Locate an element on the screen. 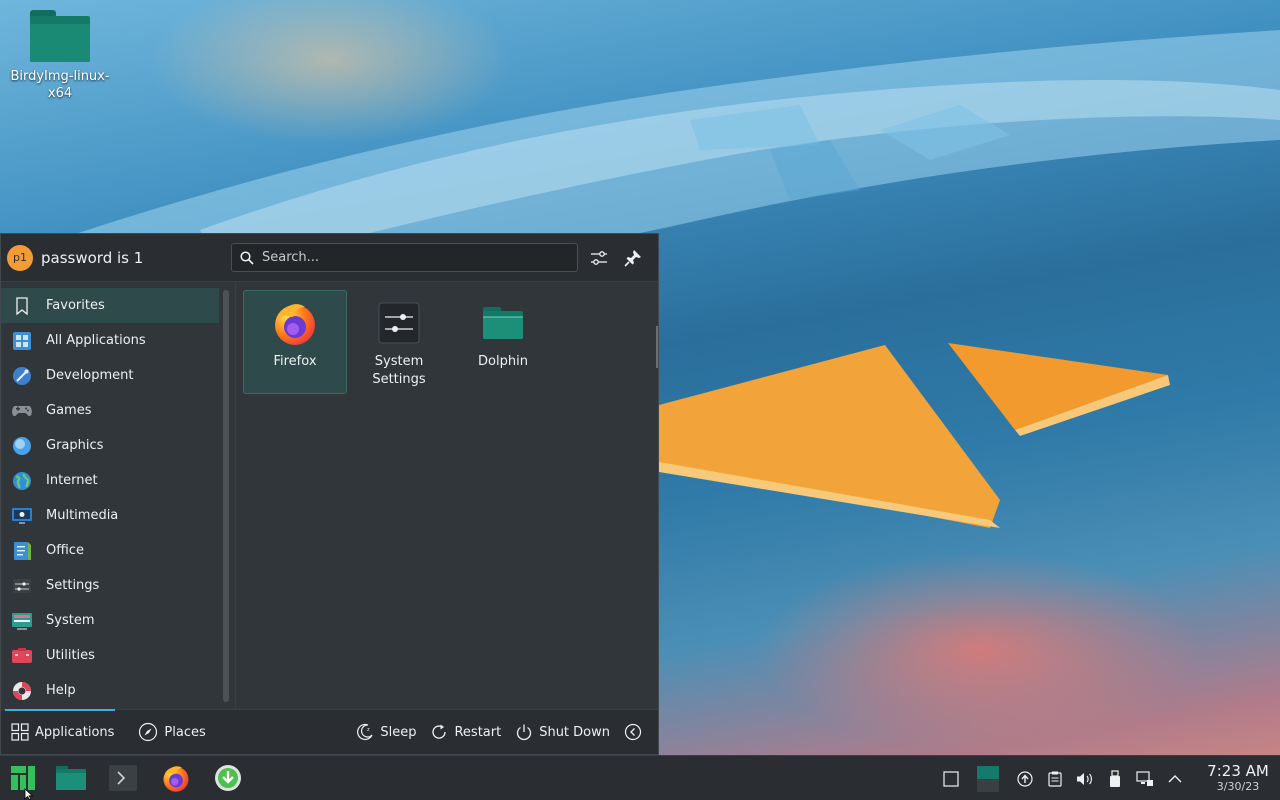 This screenshot has height=800, width=1280. volume-icon is located at coordinates (1084, 778).